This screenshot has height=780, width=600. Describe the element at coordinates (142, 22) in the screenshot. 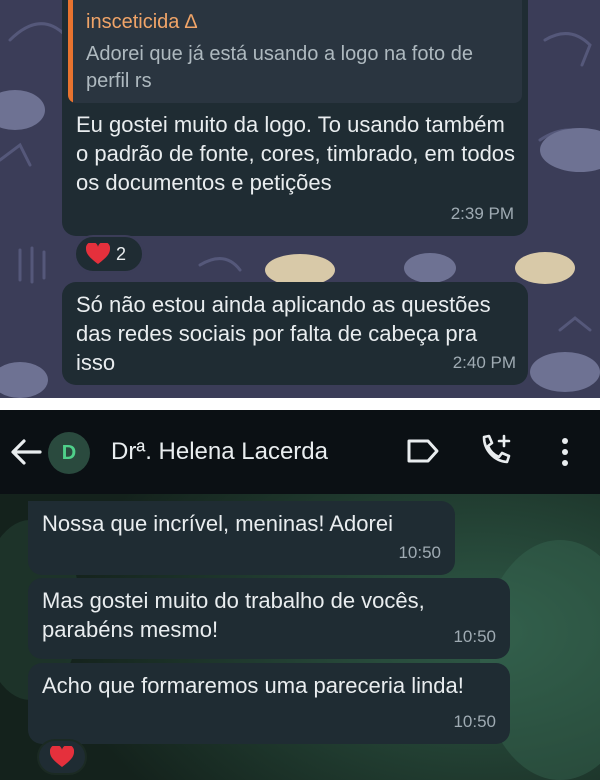

I see `quote-author: insceticida ∆` at that location.